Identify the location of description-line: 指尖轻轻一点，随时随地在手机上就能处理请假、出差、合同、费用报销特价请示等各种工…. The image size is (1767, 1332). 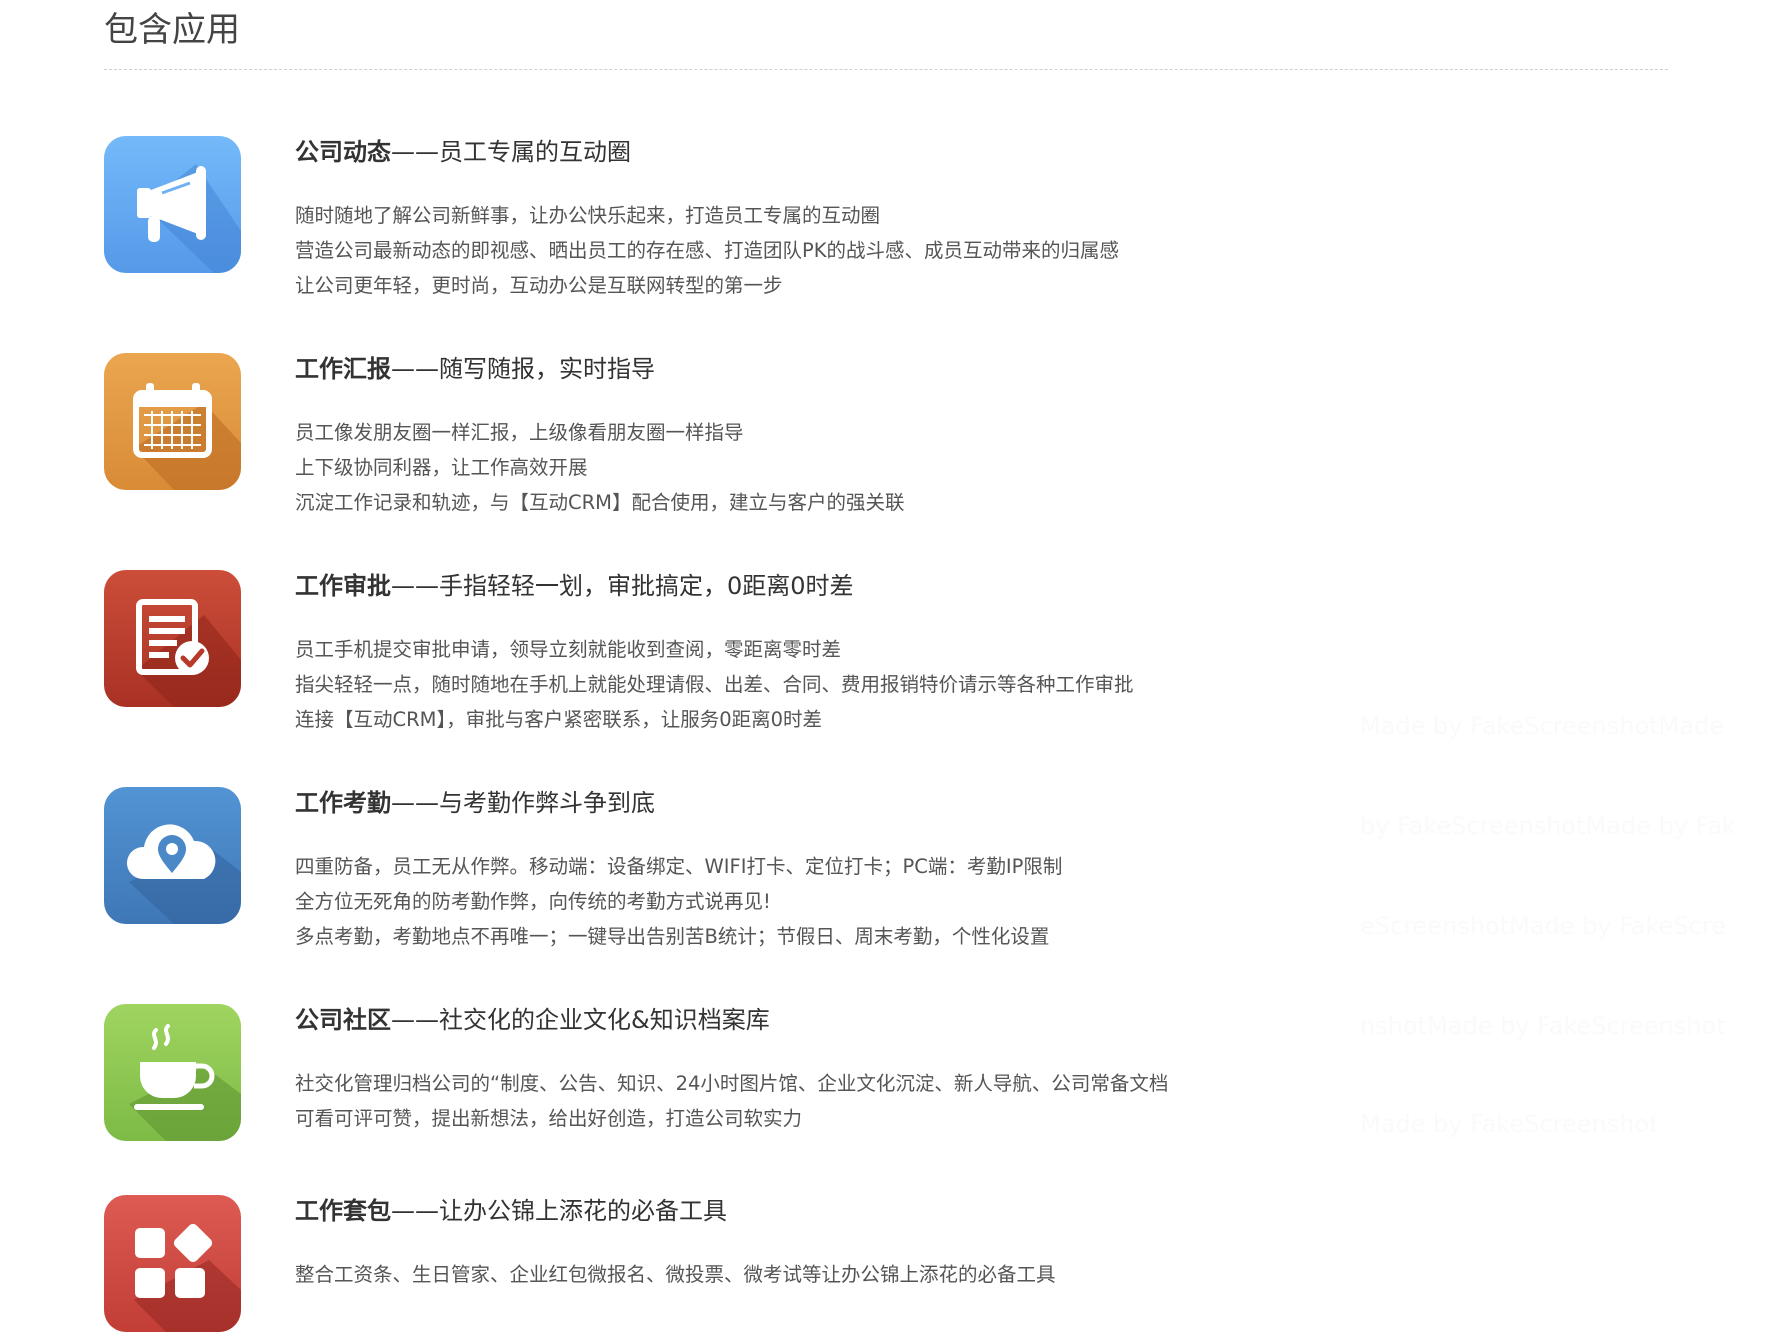
(714, 684).